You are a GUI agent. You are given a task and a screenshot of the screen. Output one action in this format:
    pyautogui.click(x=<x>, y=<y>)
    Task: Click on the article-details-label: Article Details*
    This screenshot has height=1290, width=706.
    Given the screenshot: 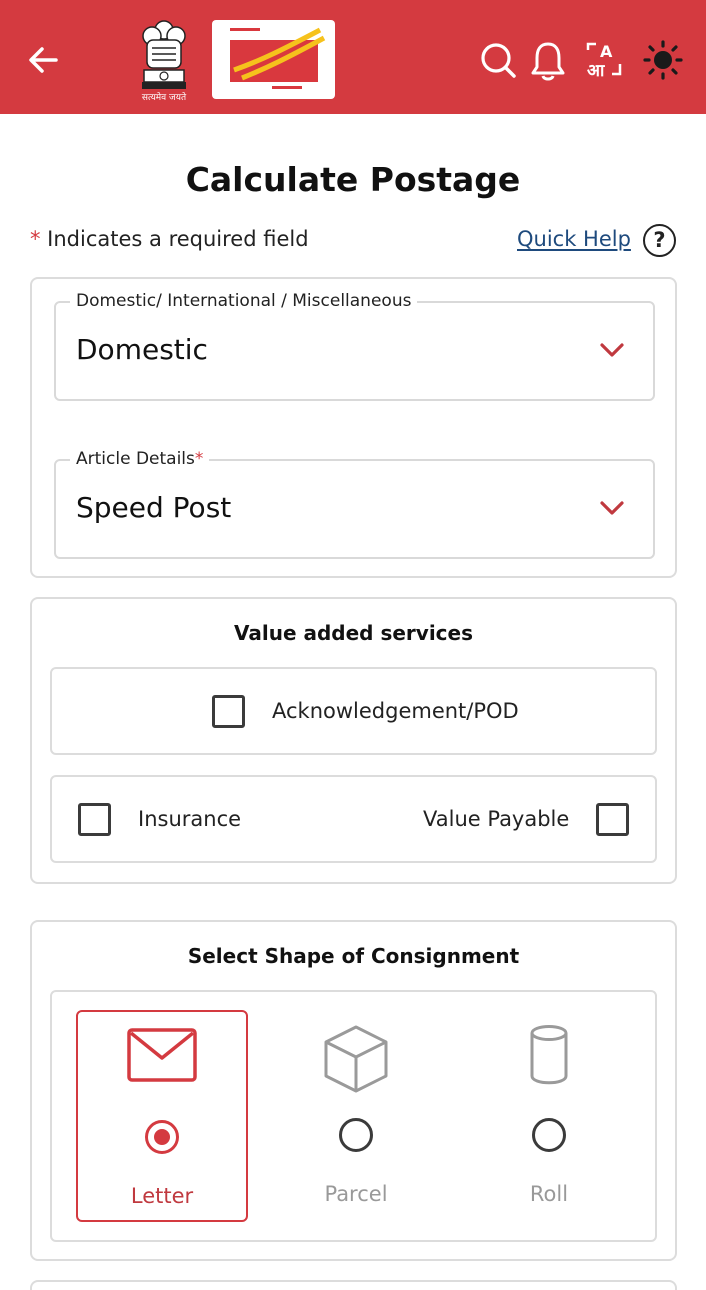 What is the action you would take?
    pyautogui.click(x=140, y=459)
    